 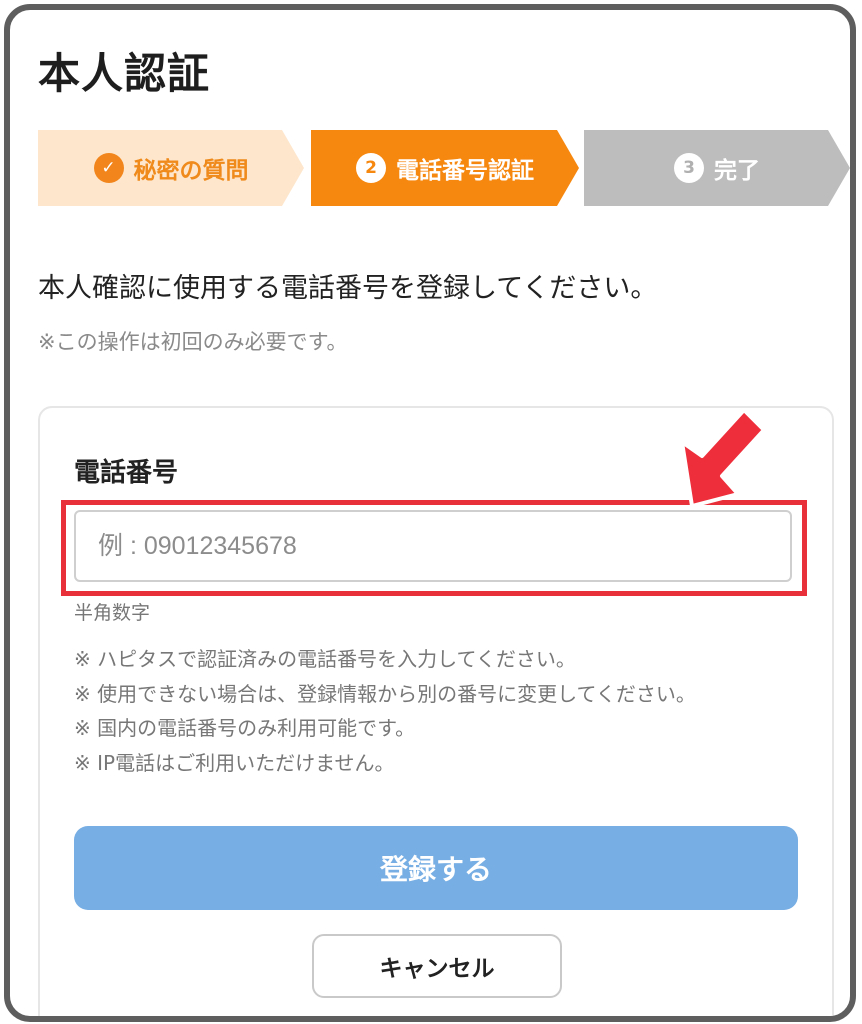 I want to click on step-complete: 3 完了, so click(x=717, y=168).